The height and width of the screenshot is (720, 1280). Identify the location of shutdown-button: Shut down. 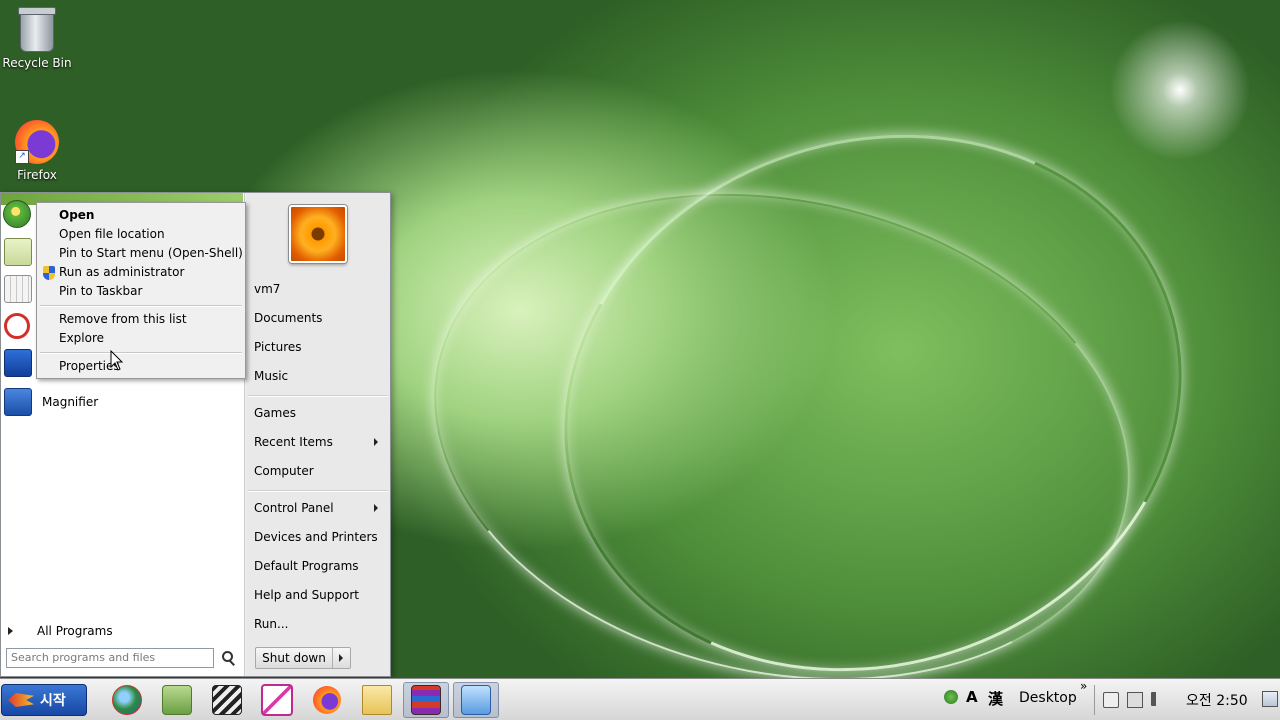
(303, 658).